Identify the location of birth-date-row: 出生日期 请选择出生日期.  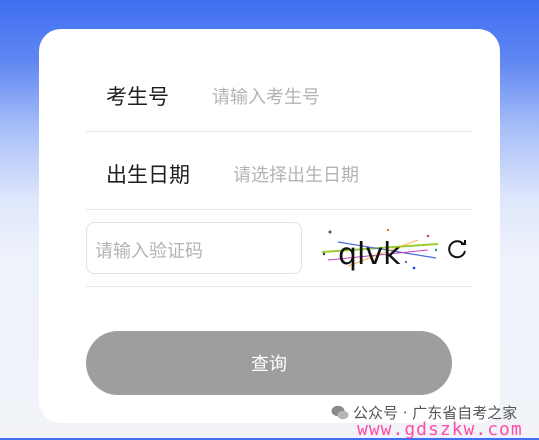
(279, 171).